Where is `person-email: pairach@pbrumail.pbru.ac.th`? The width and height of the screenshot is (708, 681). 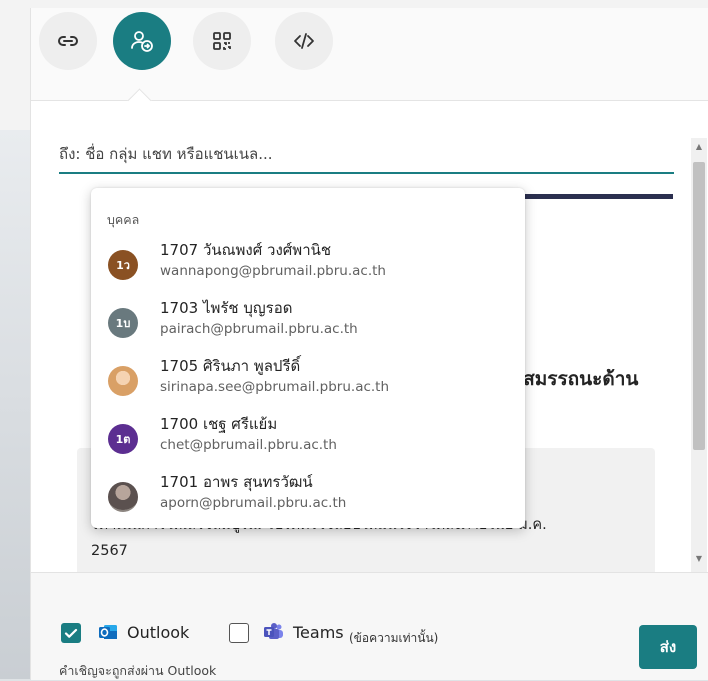 person-email: pairach@pbrumail.pbru.ac.th is located at coordinates (259, 329).